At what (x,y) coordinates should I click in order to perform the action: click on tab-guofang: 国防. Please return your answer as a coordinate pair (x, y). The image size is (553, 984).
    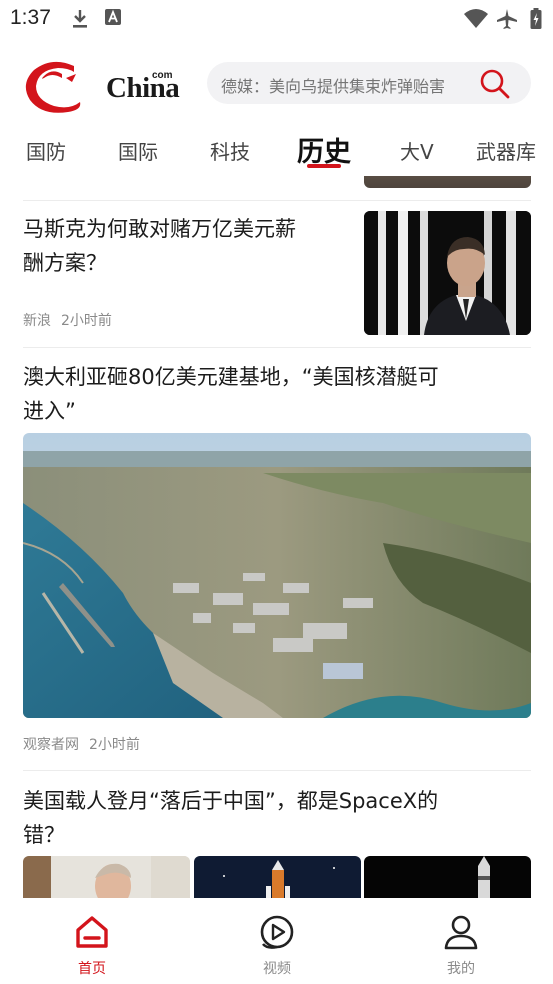
    Looking at the image, I should click on (46, 150).